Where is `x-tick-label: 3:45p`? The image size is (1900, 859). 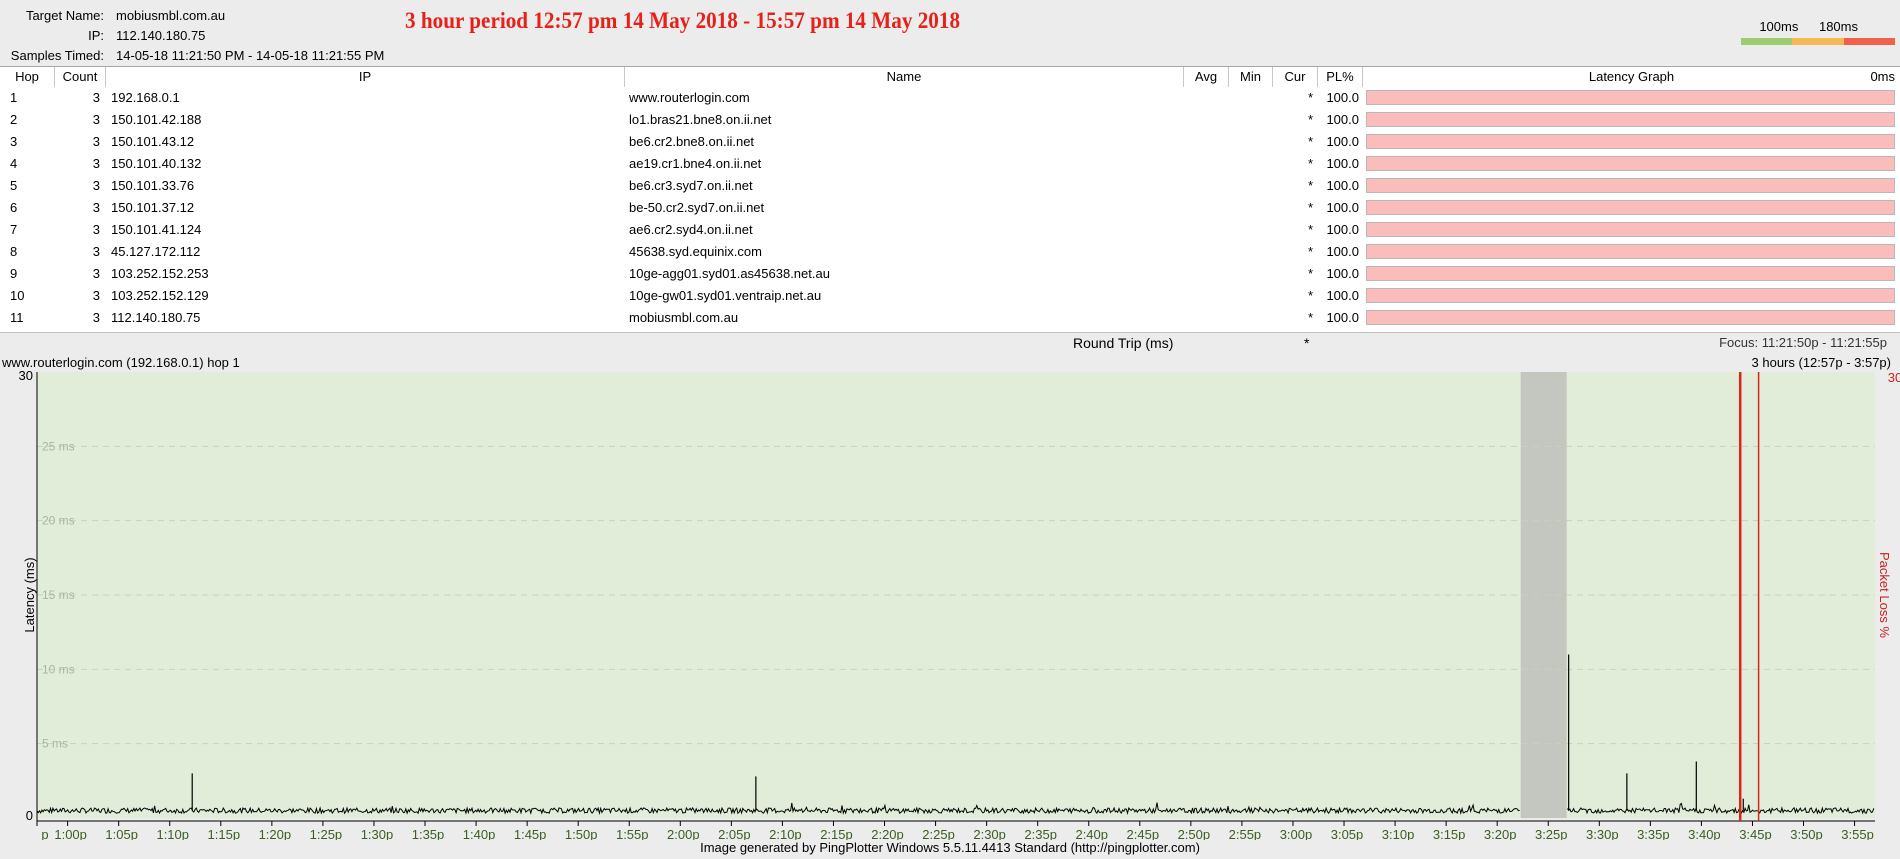 x-tick-label: 3:45p is located at coordinates (1755, 833).